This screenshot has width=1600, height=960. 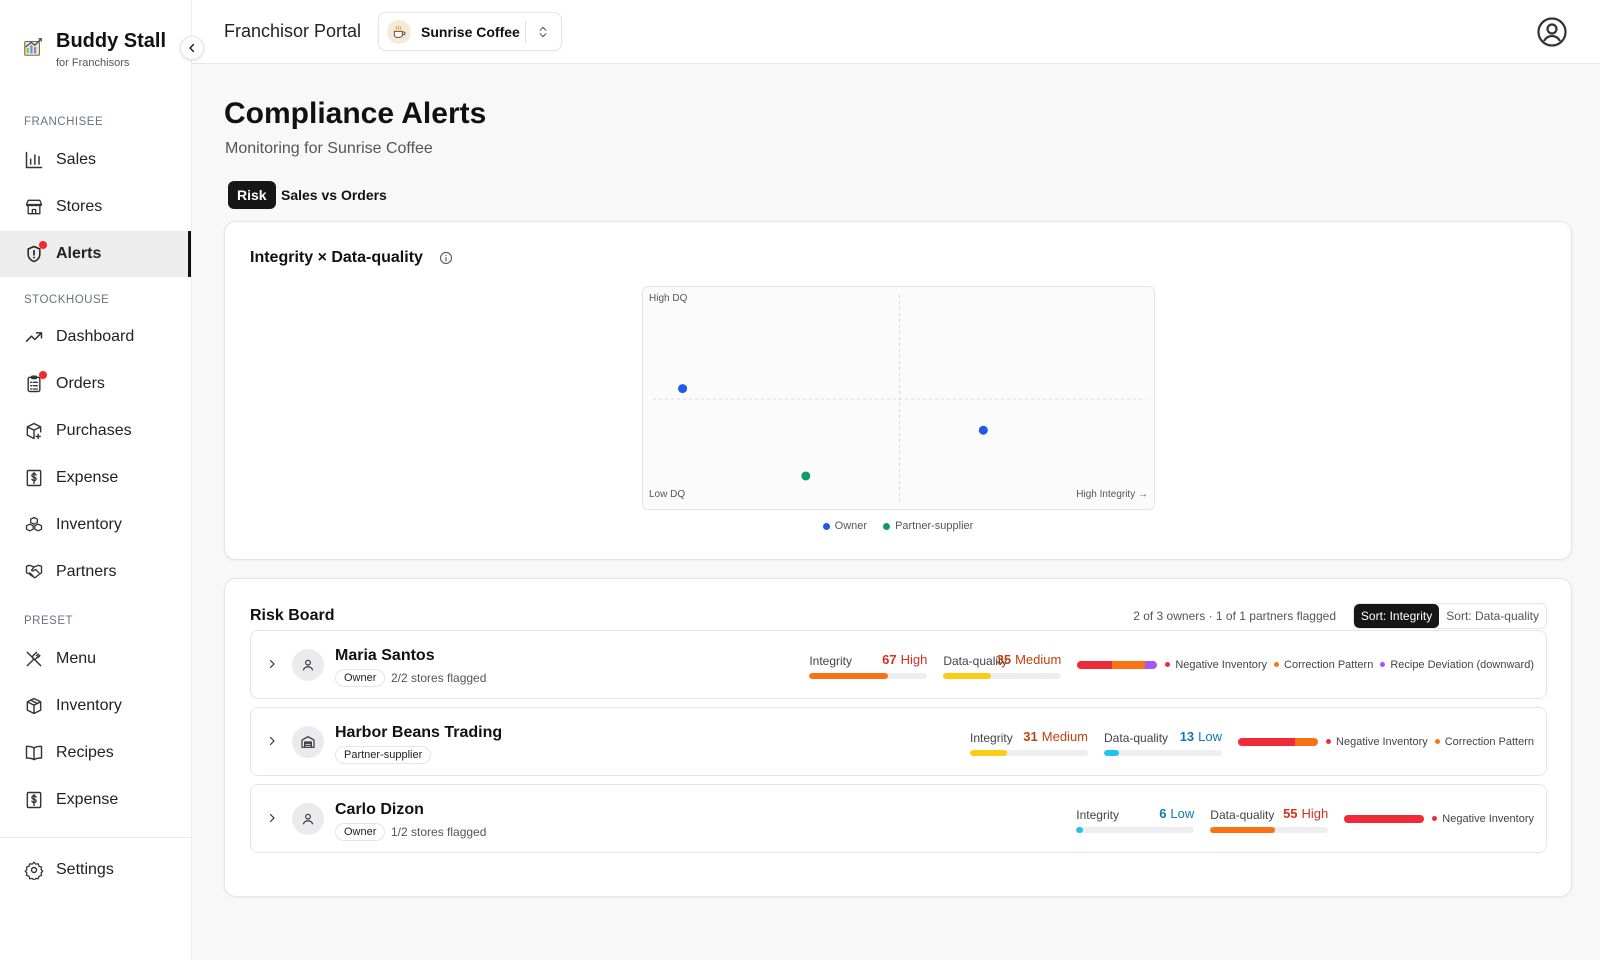 I want to click on metric-level: High, so click(x=914, y=659).